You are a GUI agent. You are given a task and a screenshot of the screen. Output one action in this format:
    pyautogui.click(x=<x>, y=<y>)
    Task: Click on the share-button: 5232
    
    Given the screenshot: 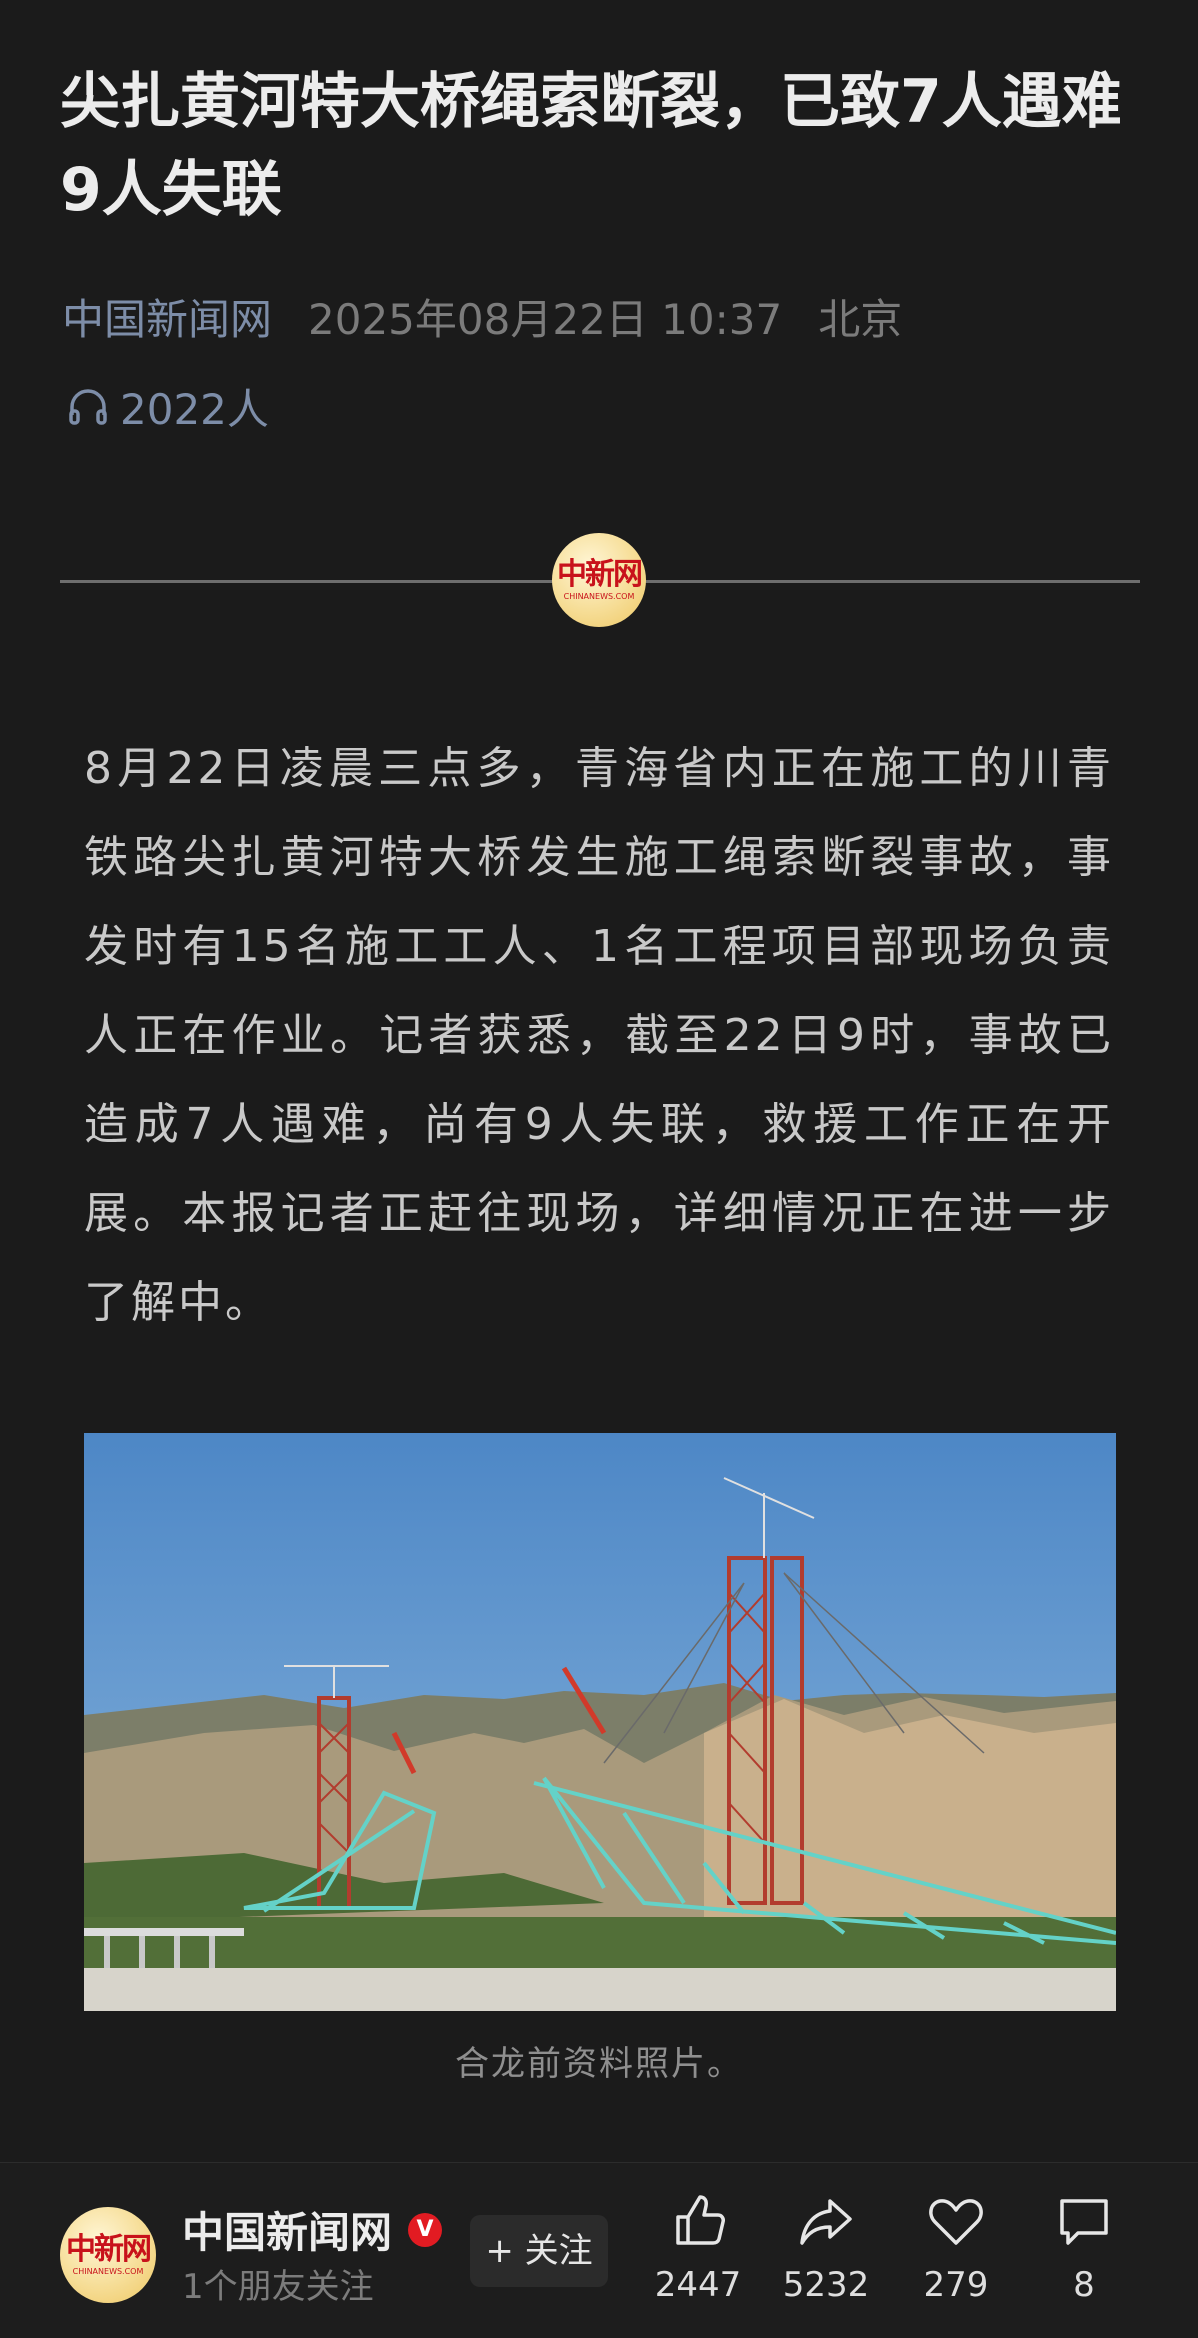 What is the action you would take?
    pyautogui.click(x=826, y=2248)
    